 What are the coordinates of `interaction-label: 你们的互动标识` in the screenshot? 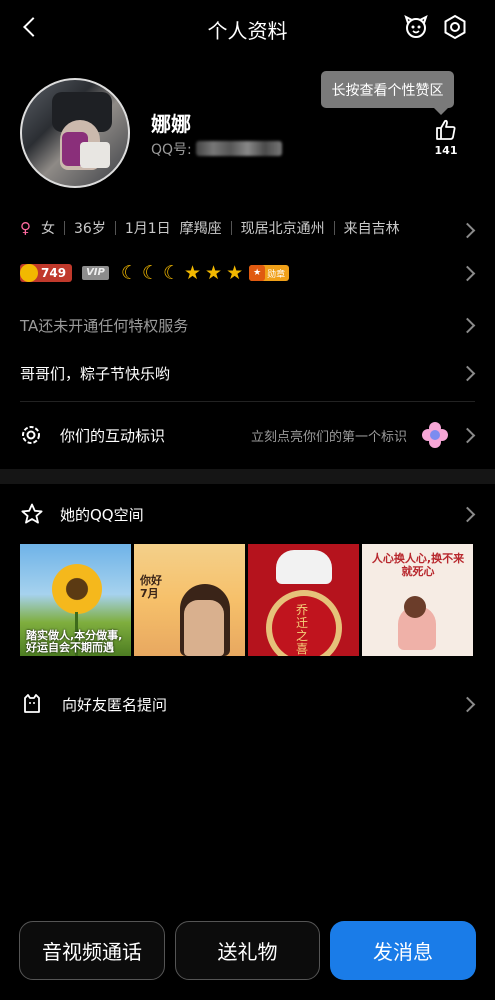 It's located at (113, 435).